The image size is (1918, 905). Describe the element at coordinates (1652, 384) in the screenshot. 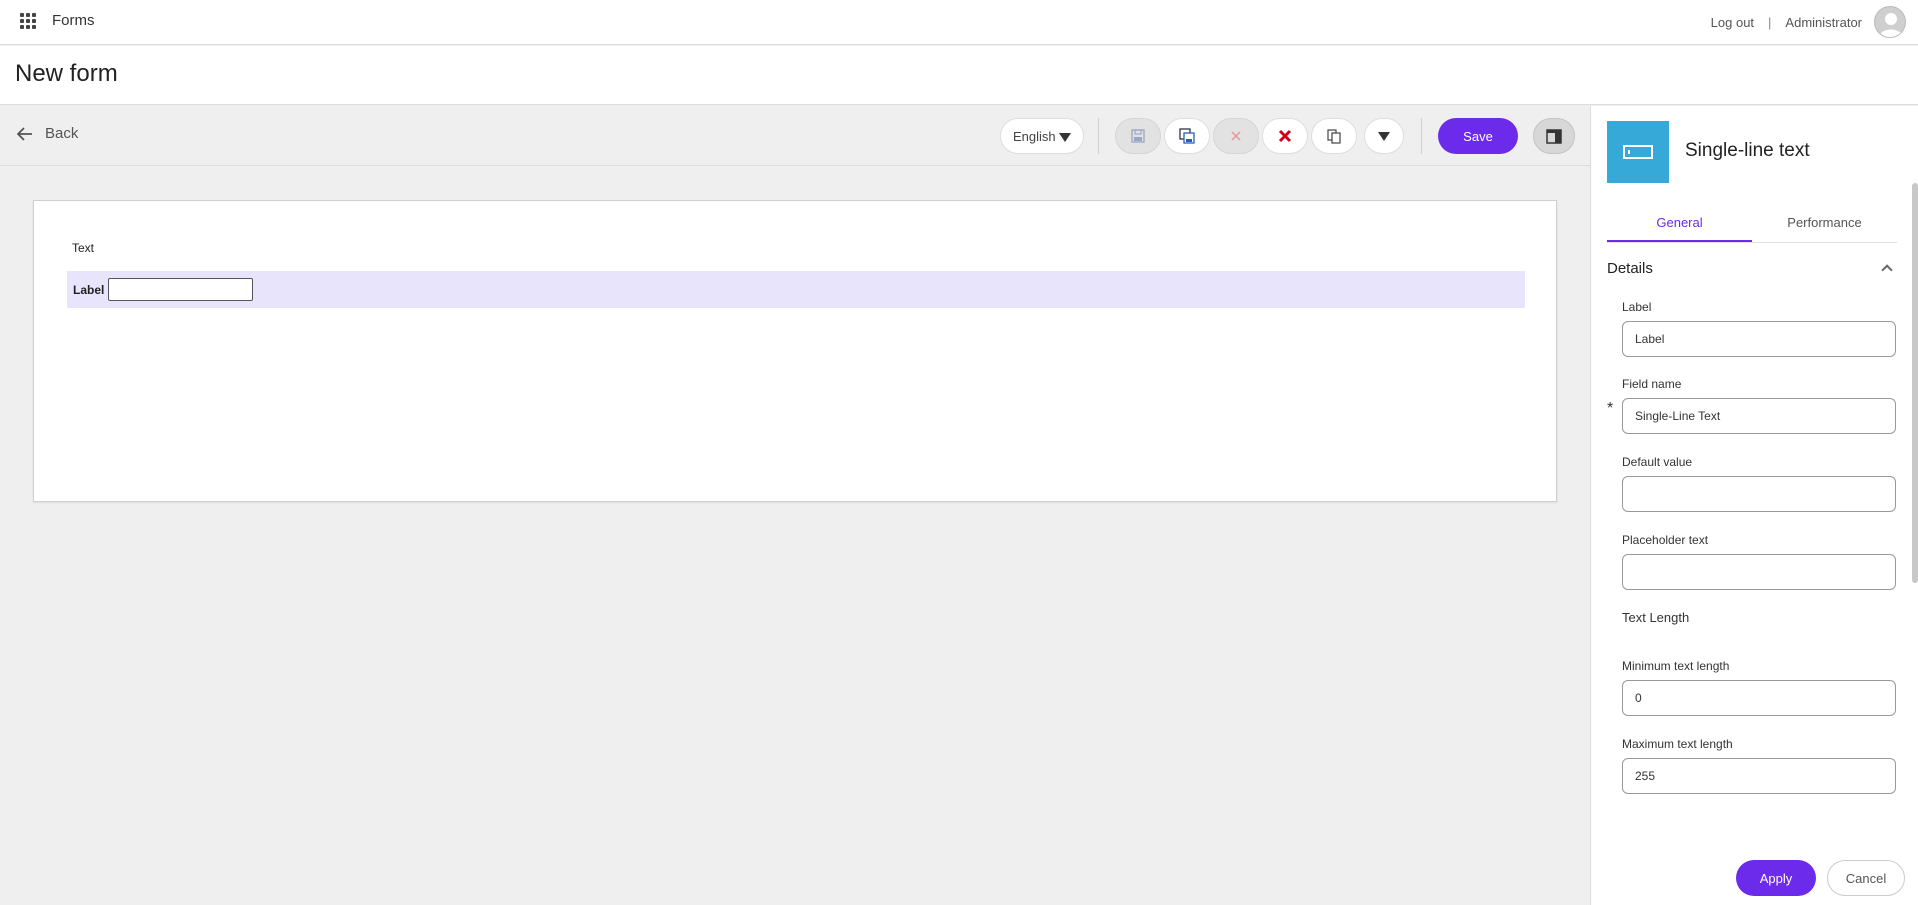

I see `field-name-label: Field name` at that location.